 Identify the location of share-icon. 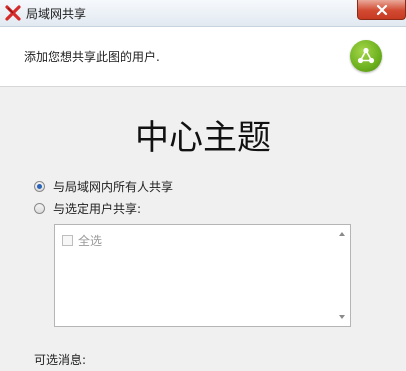
(366, 56).